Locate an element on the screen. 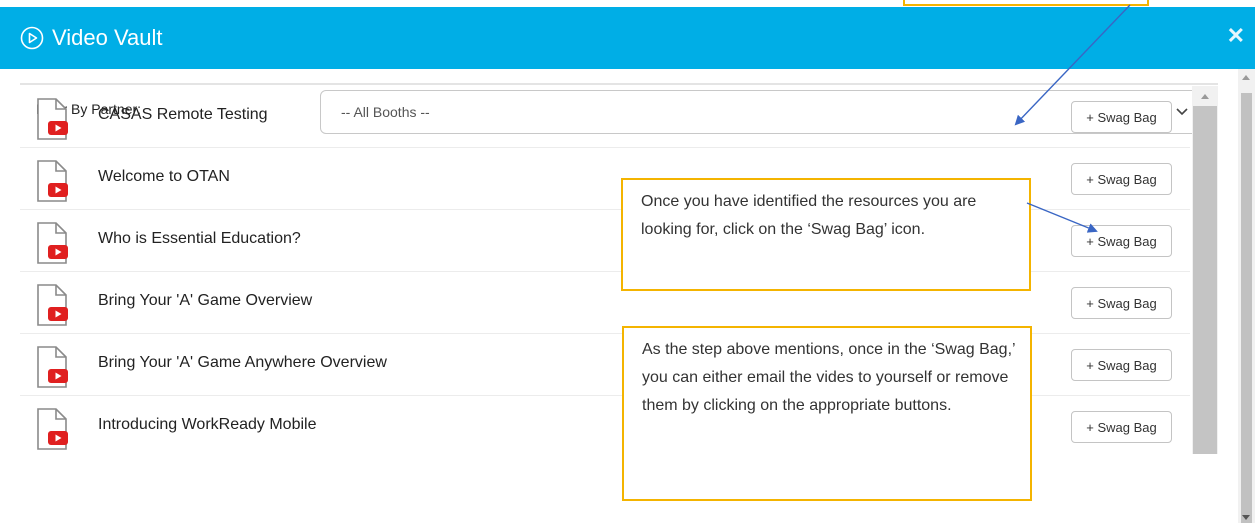 This screenshot has width=1255, height=523. close-icon: ✕ is located at coordinates (1236, 36).